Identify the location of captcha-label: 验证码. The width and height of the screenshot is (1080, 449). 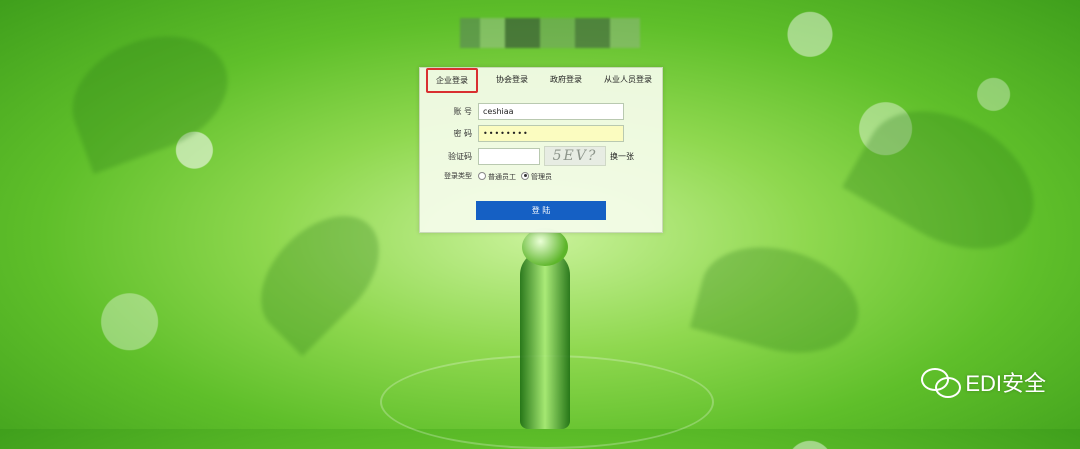
(460, 156).